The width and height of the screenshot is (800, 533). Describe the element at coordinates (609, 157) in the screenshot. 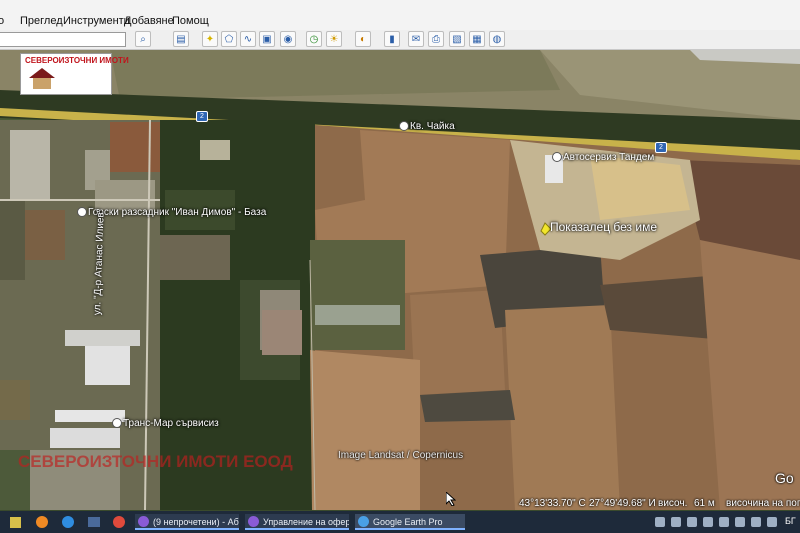

I see `label-auto-service: Автосервиз Тандем` at that location.